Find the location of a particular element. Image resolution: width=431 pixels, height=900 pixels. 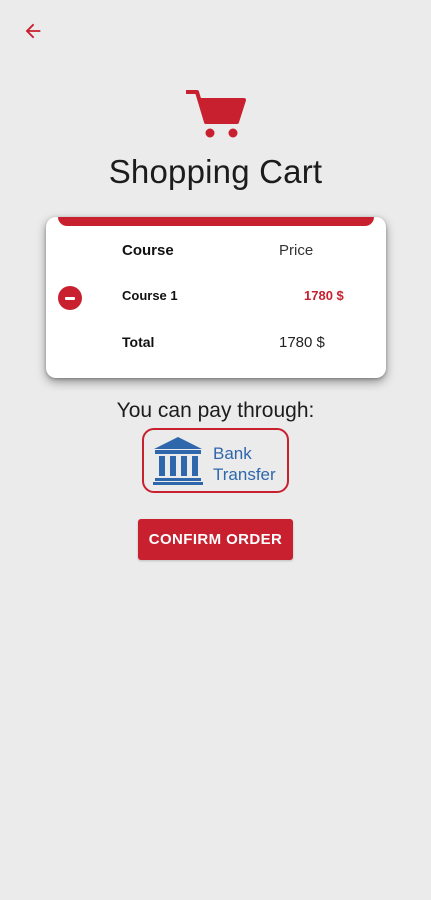

column-header-price: Price is located at coordinates (296, 250).